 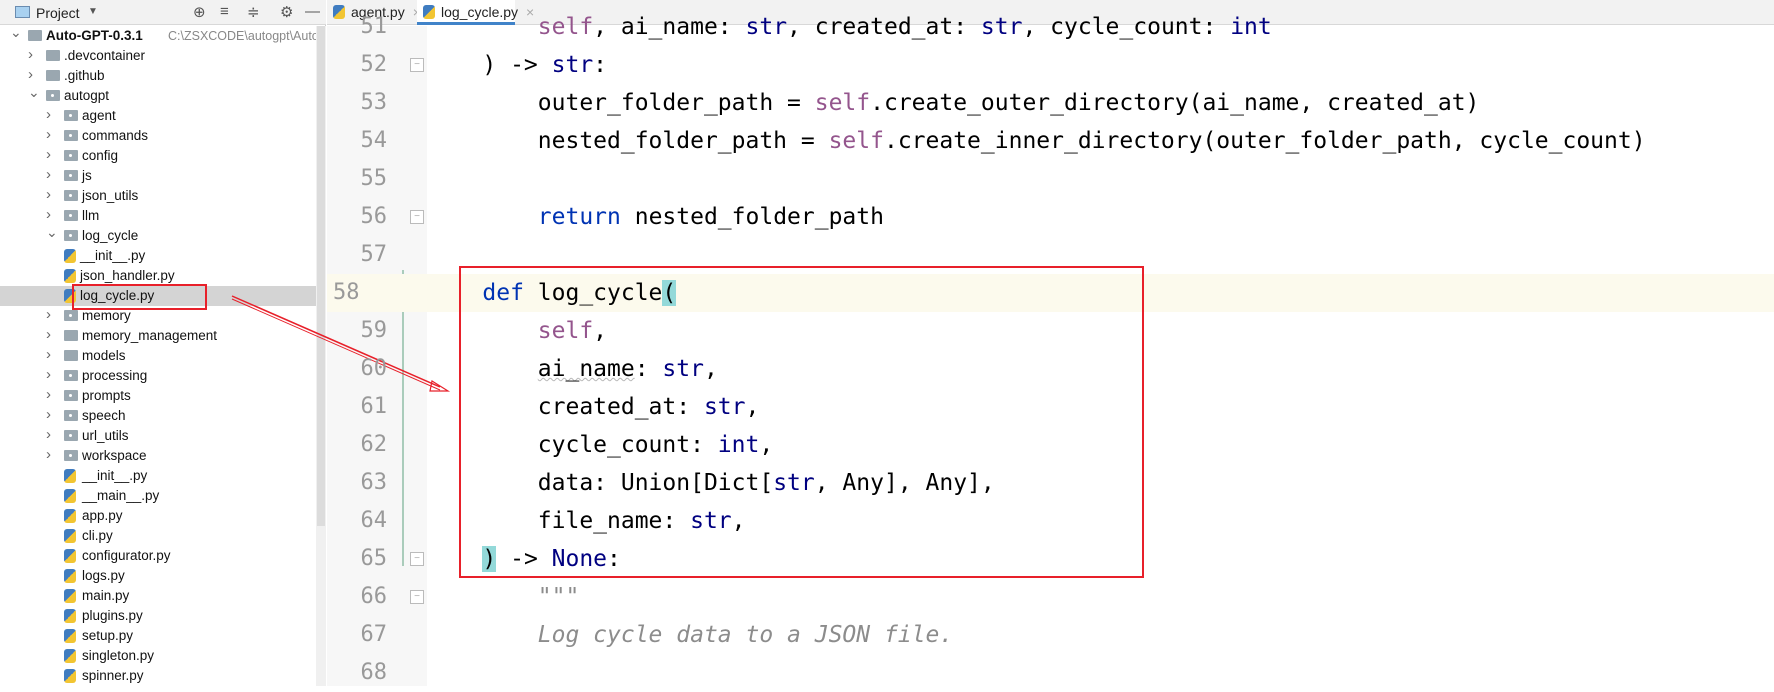 I want to click on code-token: return, so click(x=579, y=217).